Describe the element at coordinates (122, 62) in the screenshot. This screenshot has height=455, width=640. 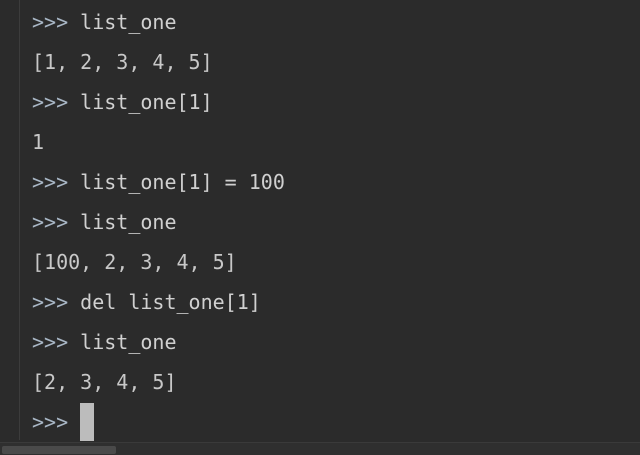
I see `output-text: [1, 2, 3, 4, 5]` at that location.